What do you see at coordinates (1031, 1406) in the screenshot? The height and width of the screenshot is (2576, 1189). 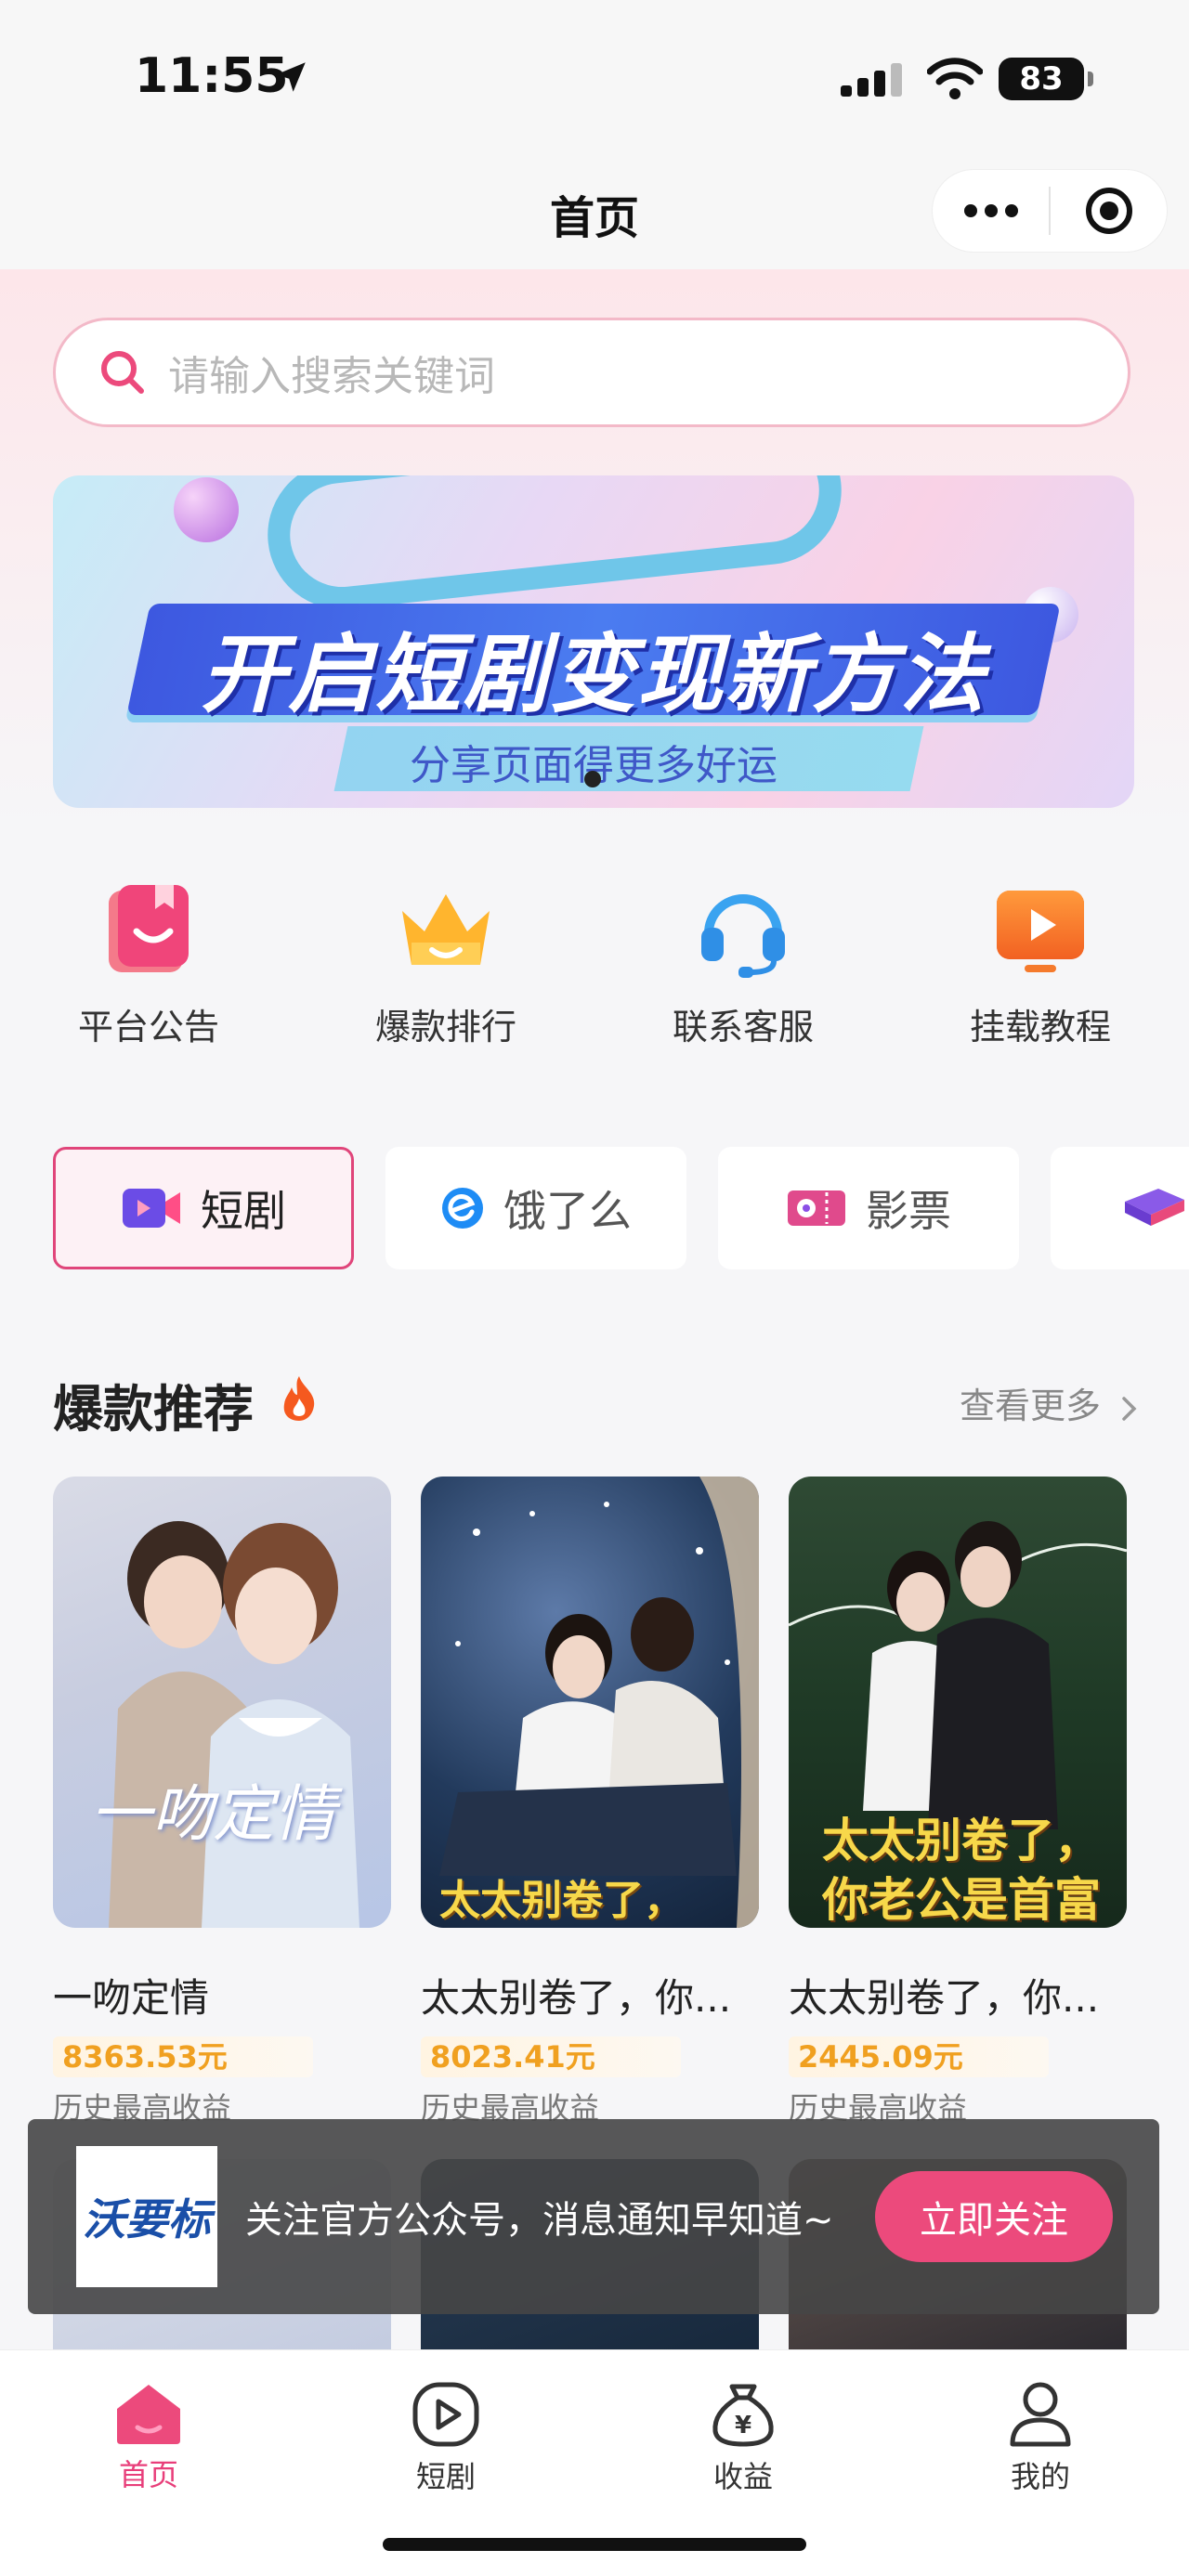 I see `view-more-label: 查看更多` at bounding box center [1031, 1406].